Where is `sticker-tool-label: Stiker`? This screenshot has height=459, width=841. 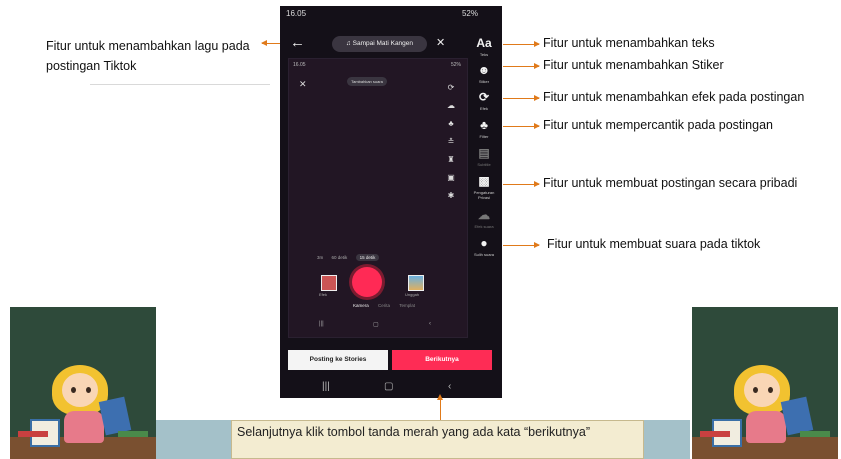
sticker-tool-label: Stiker is located at coordinates (484, 81).